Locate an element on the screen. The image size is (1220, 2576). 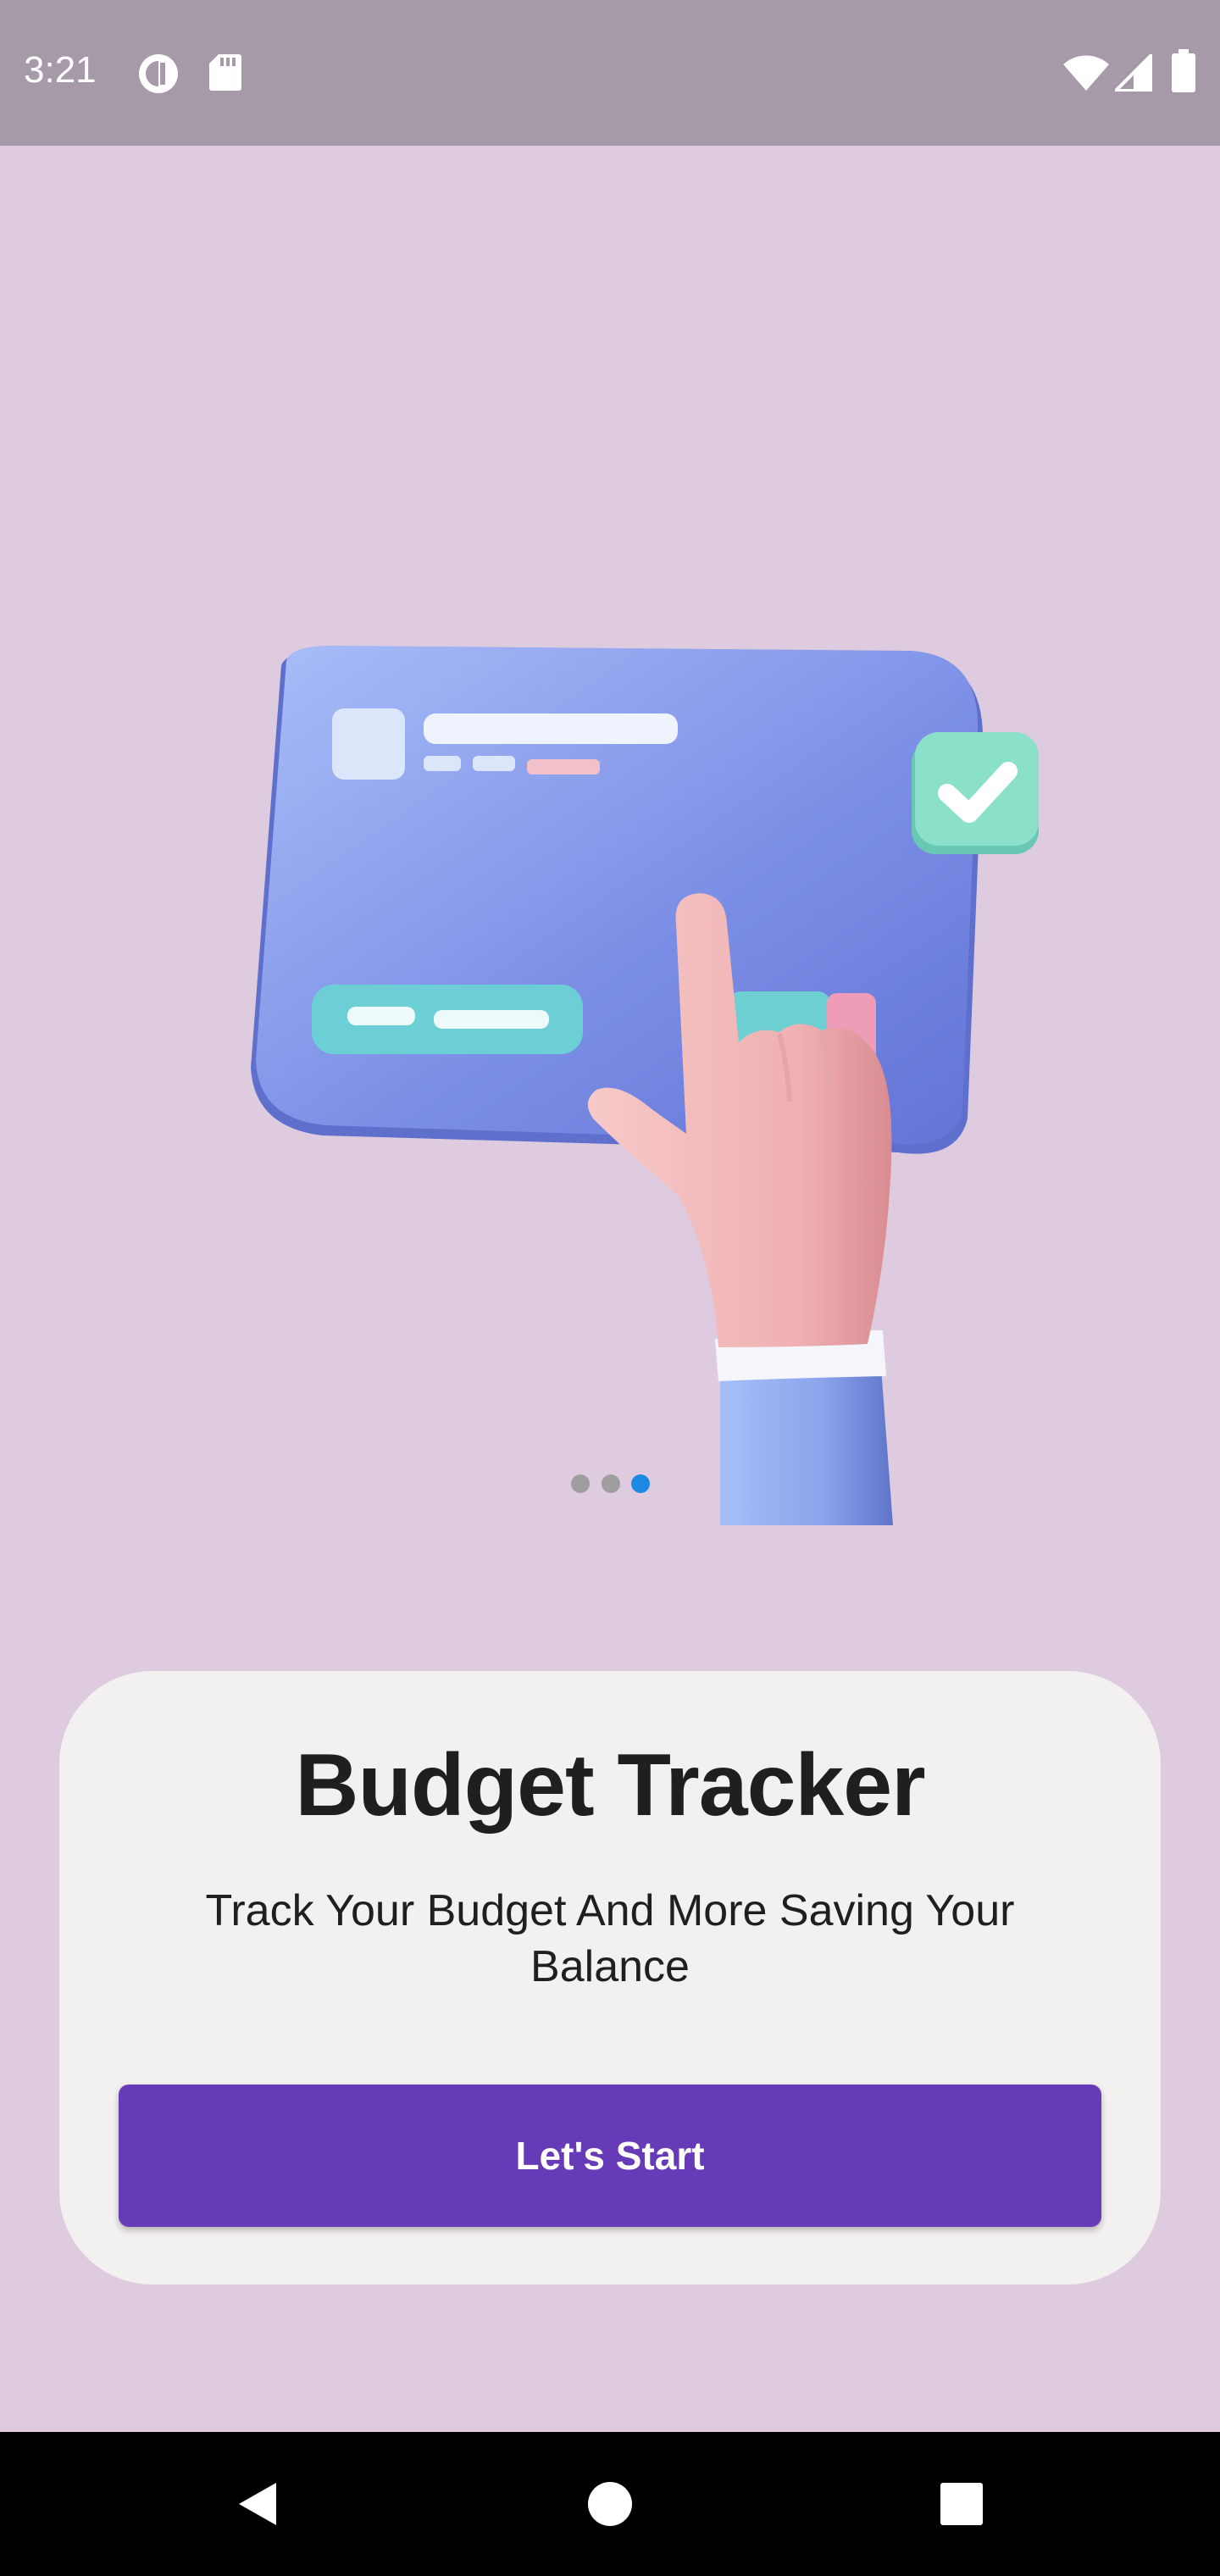
wifi-icon is located at coordinates (1086, 75).